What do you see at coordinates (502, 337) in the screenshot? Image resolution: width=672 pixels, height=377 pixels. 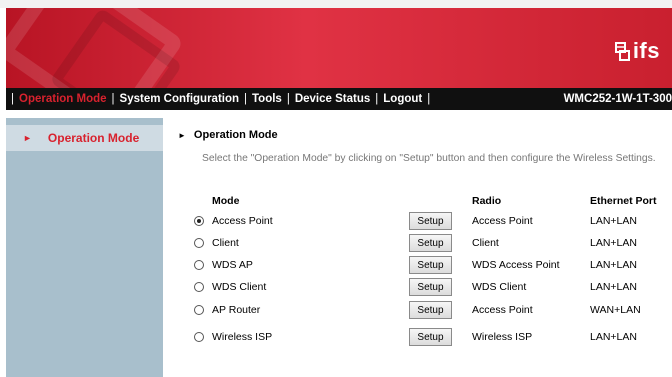 I see `radio-value: Wireless ISP` at bounding box center [502, 337].